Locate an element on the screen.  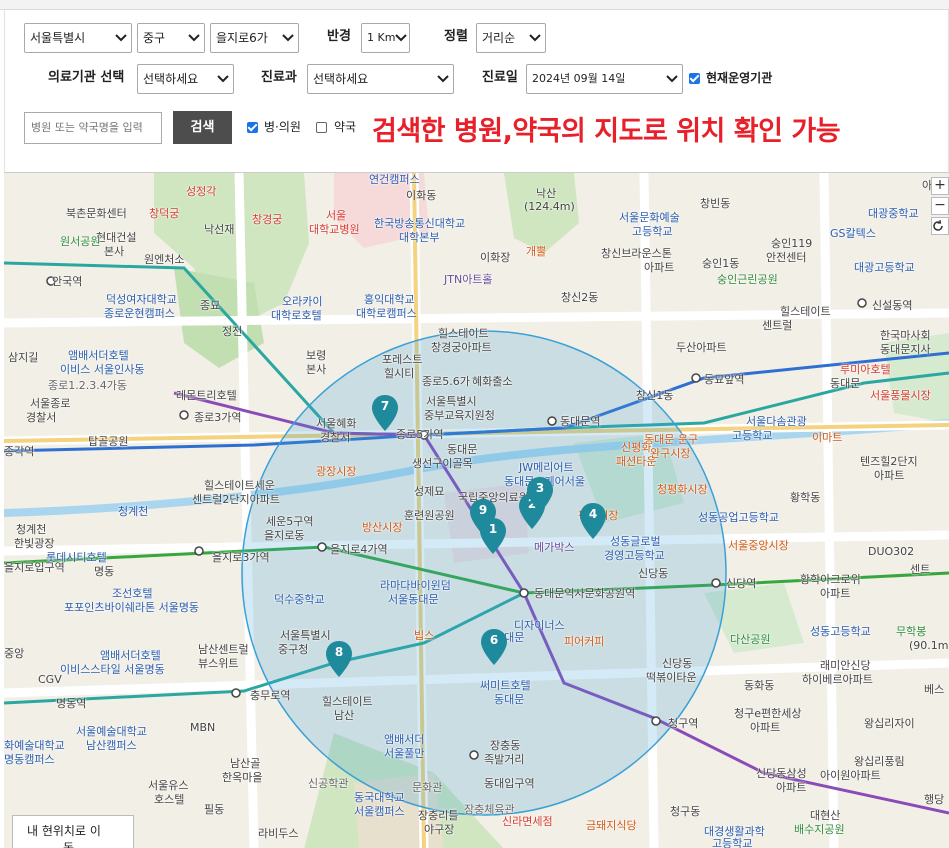
map-label: 족발거리 is located at coordinates (504, 759).